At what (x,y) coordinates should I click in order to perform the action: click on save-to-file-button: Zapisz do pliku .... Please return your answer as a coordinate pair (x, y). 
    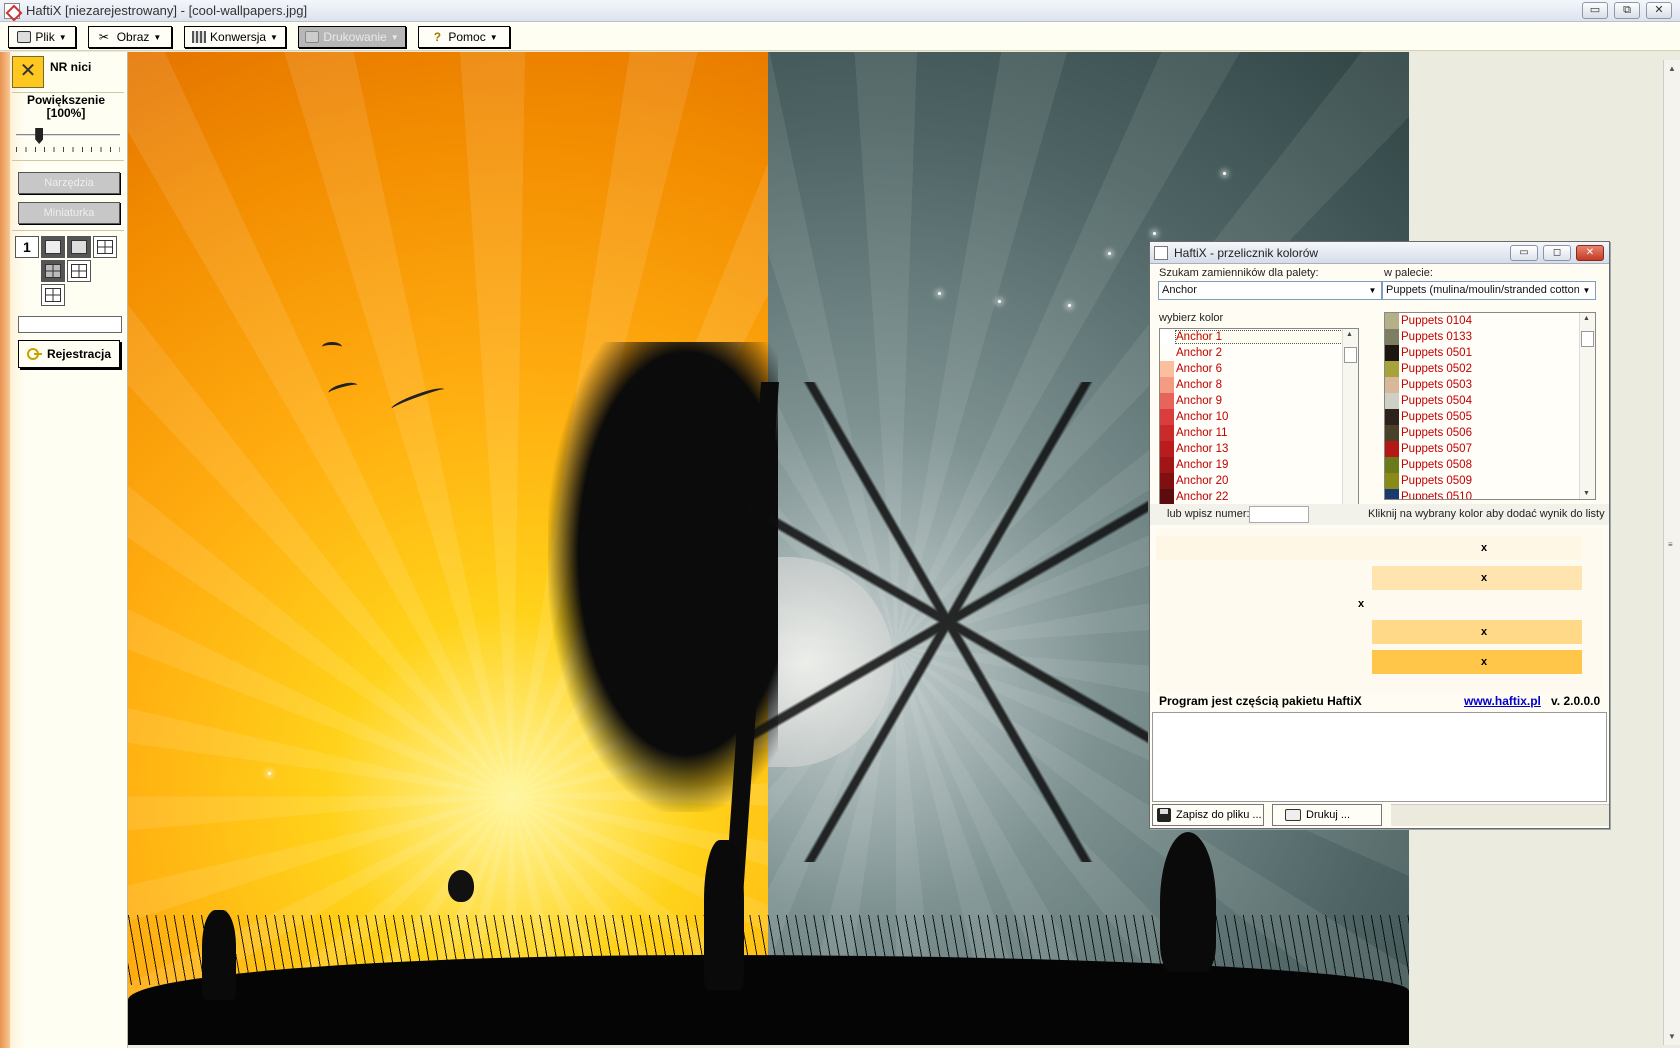
    Looking at the image, I should click on (1208, 815).